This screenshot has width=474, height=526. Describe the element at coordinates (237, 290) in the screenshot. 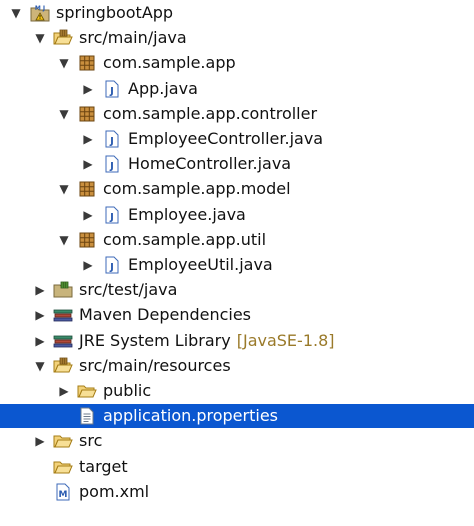

I see `tree-item-src-test-java: ▶ src/test/java` at that location.